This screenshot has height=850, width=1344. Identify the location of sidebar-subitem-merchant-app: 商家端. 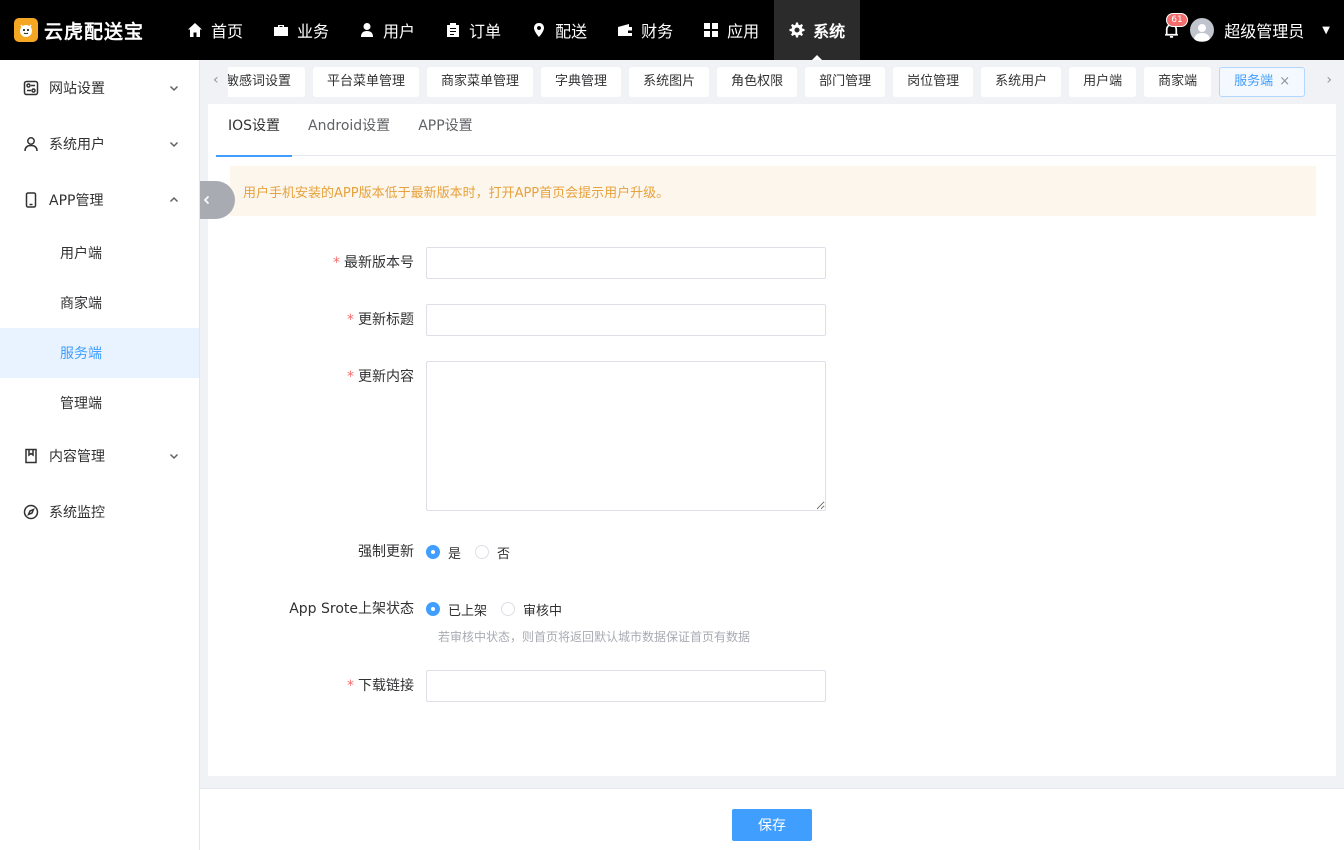
(99, 303).